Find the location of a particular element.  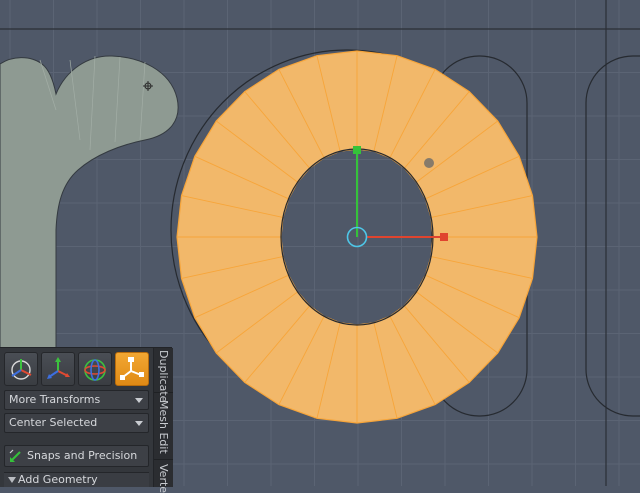

add-geometry-section: Add Geometry is located at coordinates (76, 479).